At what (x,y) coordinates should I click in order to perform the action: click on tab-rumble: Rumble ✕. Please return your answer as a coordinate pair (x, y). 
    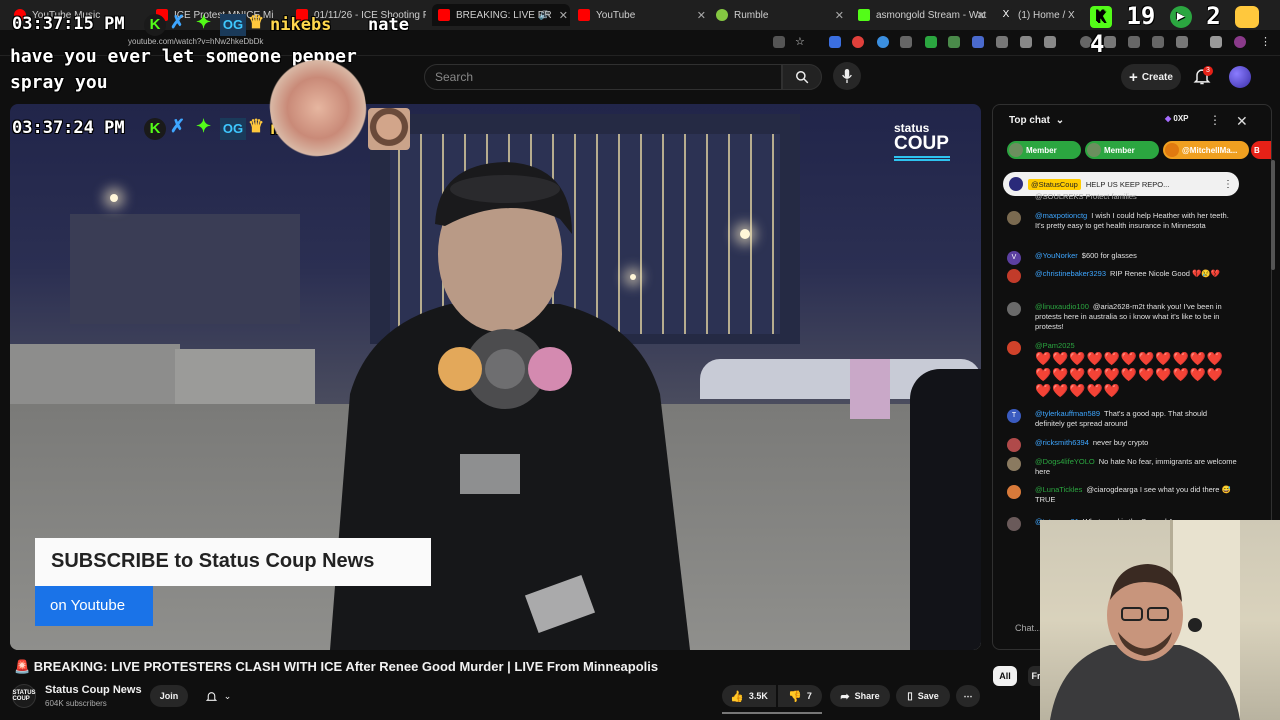
    Looking at the image, I should click on (781, 15).